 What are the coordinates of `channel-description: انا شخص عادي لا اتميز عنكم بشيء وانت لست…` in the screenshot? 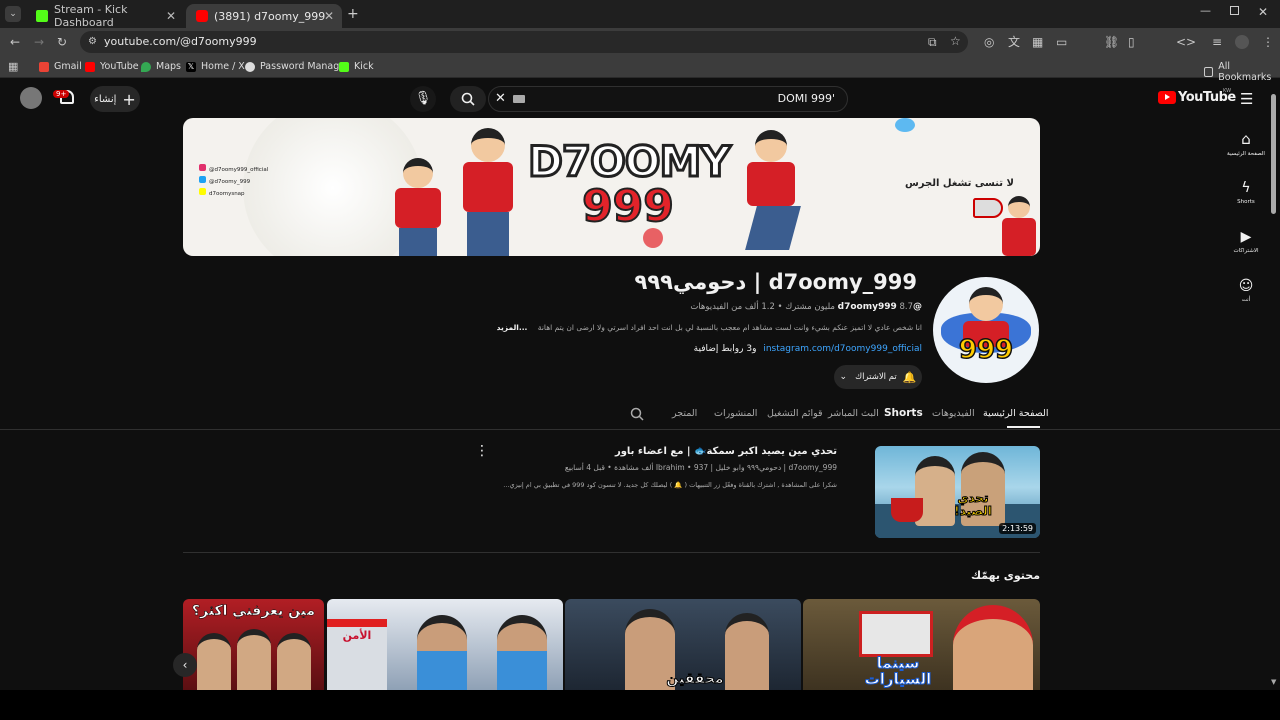 It's located at (709, 327).